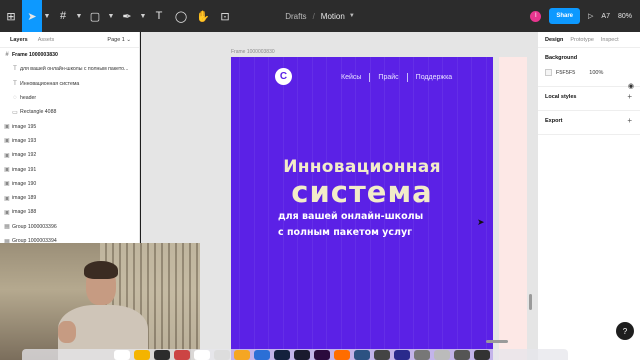 This screenshot has width=640, height=360. Describe the element at coordinates (181, 16) in the screenshot. I see `comment-tool-icon: ◯` at that location.